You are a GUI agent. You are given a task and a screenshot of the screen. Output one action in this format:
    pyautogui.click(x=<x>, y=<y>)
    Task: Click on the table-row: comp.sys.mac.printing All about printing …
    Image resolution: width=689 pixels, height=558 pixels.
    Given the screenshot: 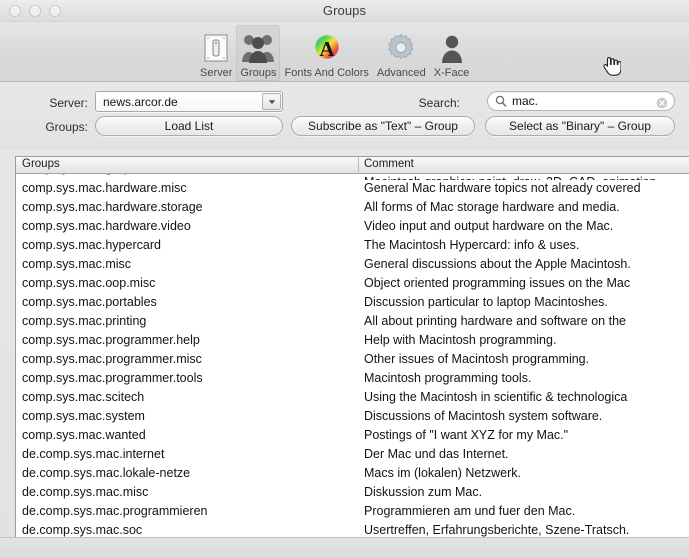 What is the action you would take?
    pyautogui.click(x=352, y=322)
    